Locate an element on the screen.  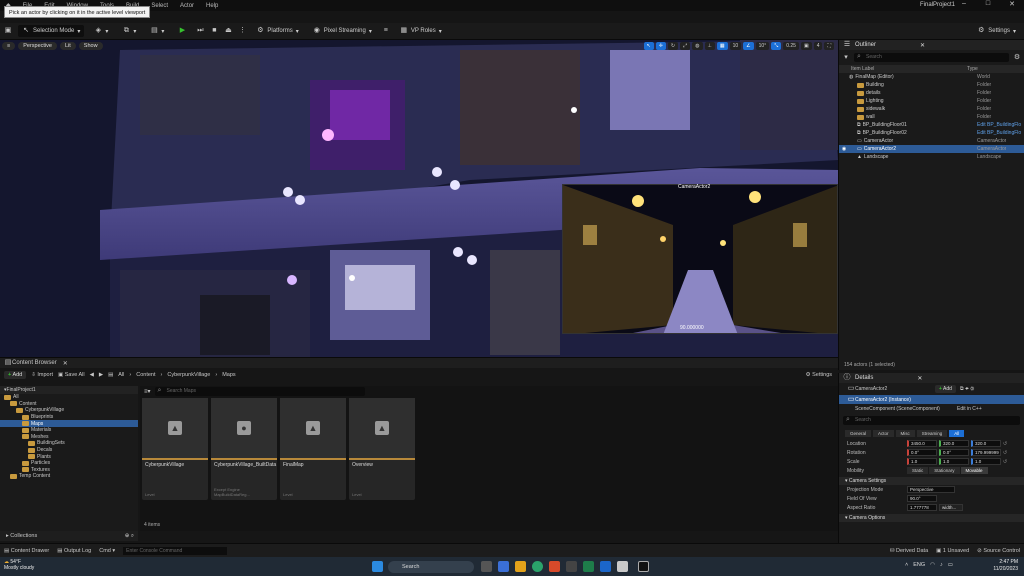
folder-nav-icon: ▤ is located at coordinates (110, 375).